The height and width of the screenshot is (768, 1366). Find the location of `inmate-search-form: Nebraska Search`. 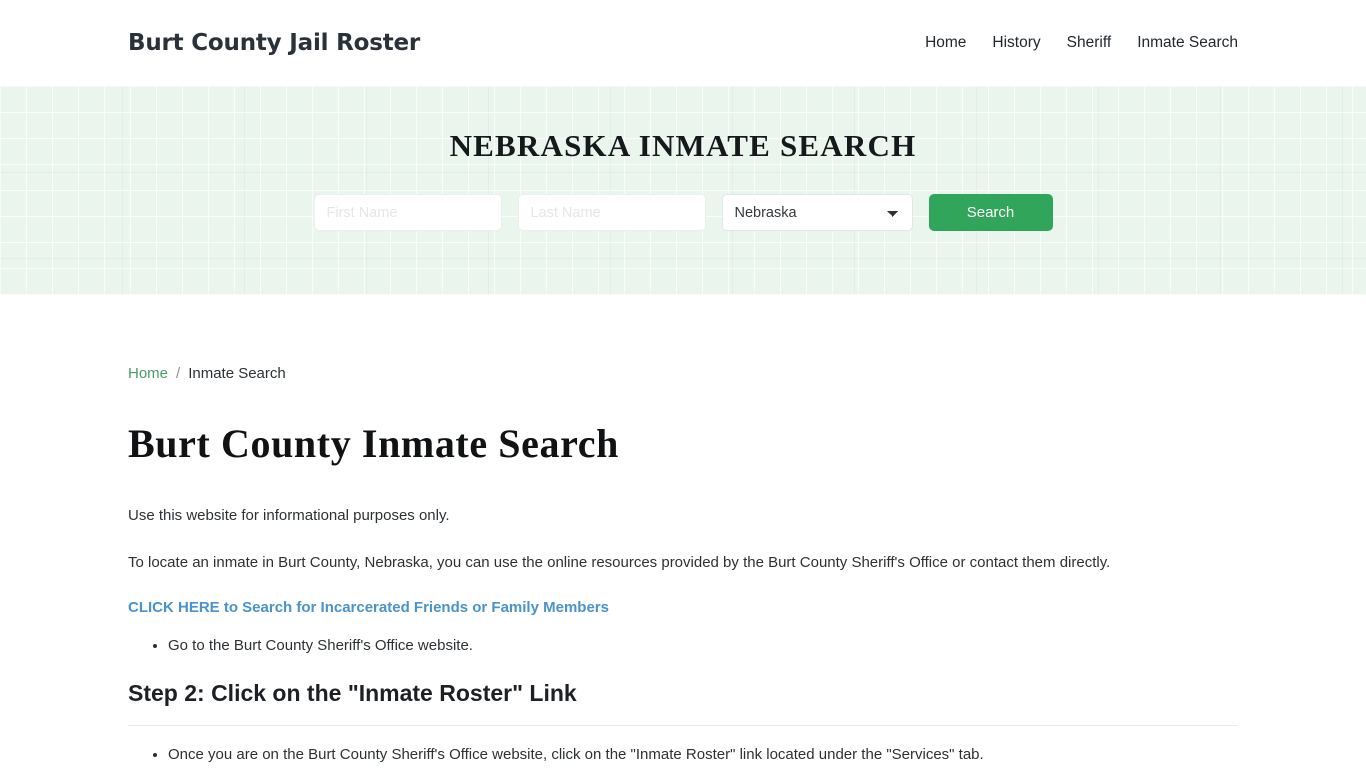

inmate-search-form: Nebraska Search is located at coordinates (683, 212).